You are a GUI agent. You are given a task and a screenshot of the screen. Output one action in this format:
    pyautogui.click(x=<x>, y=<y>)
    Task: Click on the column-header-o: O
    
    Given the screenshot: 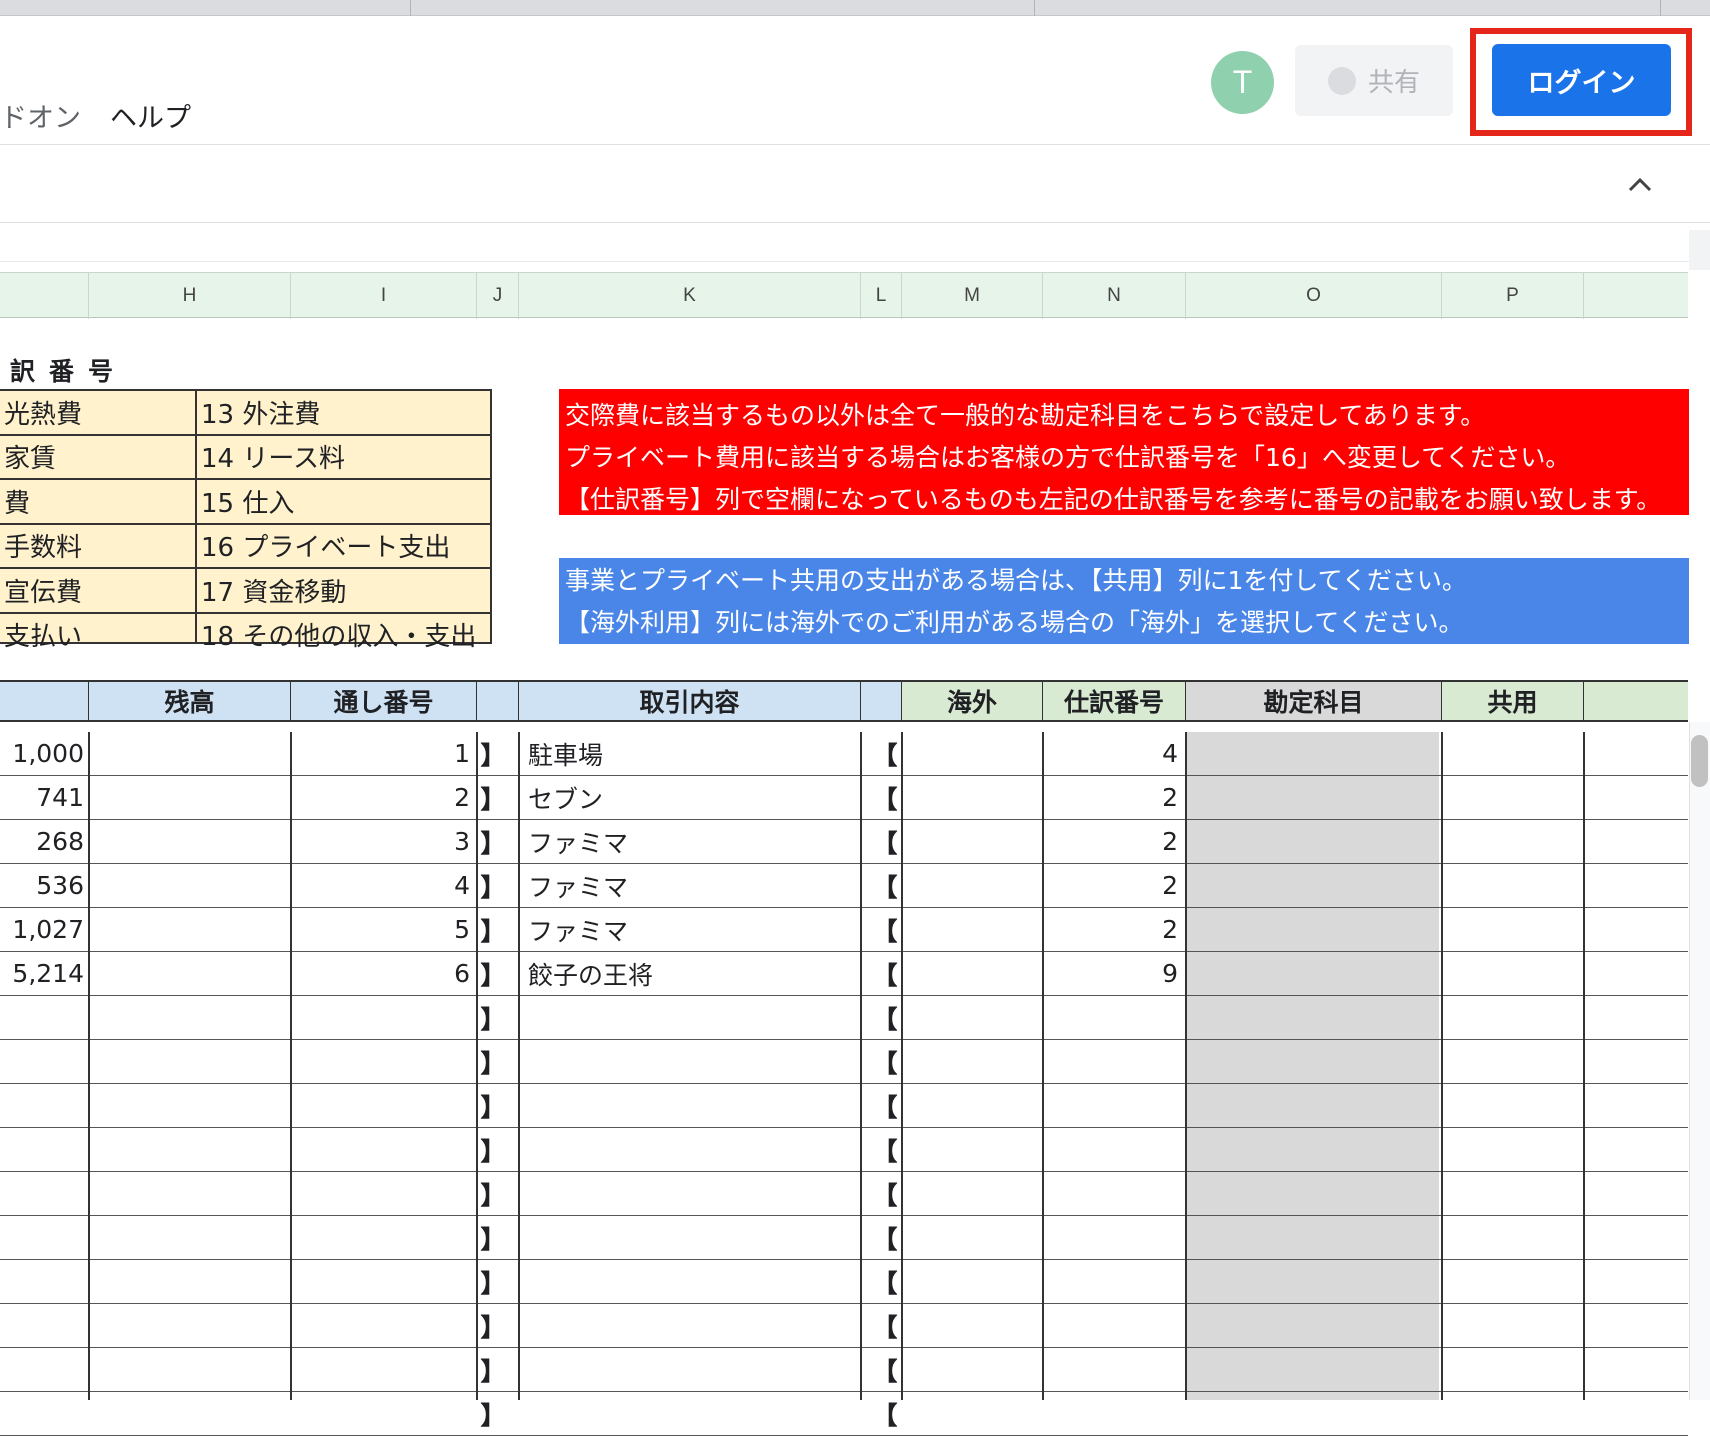 What is the action you would take?
    pyautogui.click(x=1314, y=296)
    